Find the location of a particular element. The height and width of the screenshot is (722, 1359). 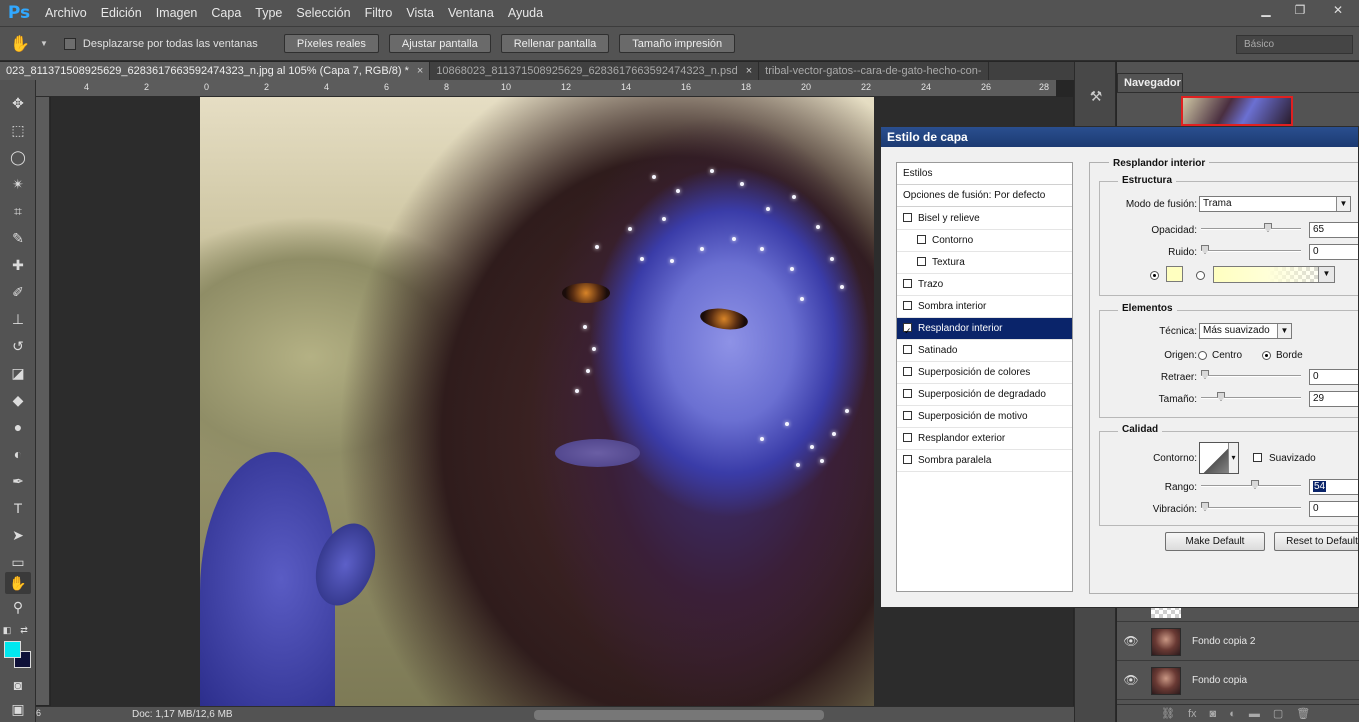

size-slider is located at coordinates (1251, 396).